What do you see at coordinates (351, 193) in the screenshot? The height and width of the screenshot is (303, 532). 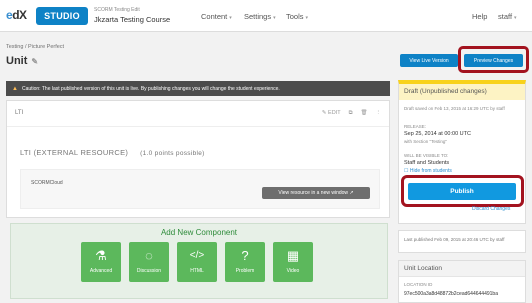 I see `external-link-icon: ↗` at bounding box center [351, 193].